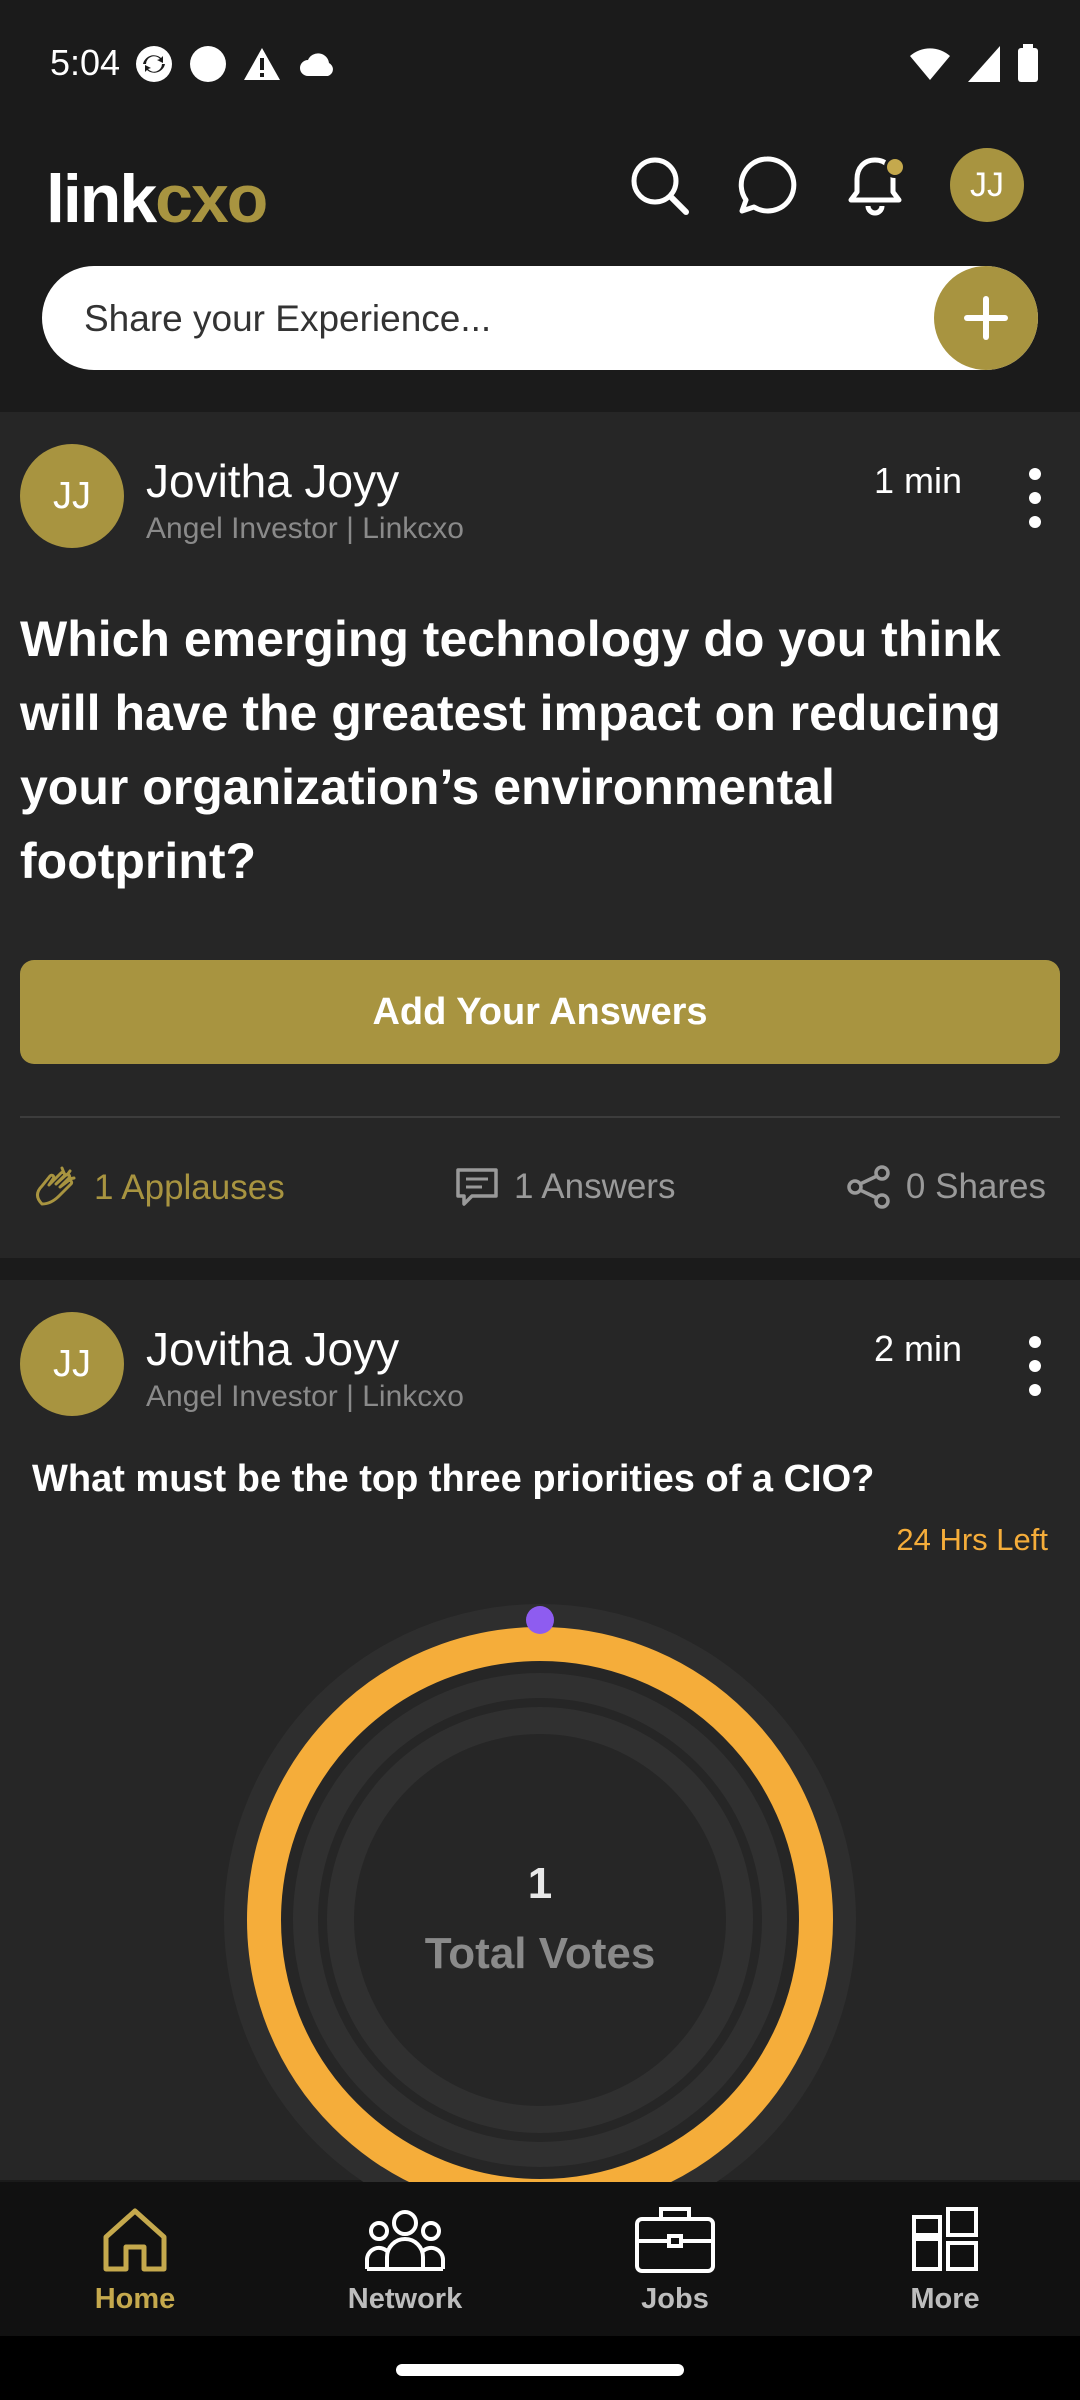 This screenshot has height=2400, width=1080. What do you see at coordinates (189, 1187) in the screenshot?
I see `applause-count: 1 Applauses` at bounding box center [189, 1187].